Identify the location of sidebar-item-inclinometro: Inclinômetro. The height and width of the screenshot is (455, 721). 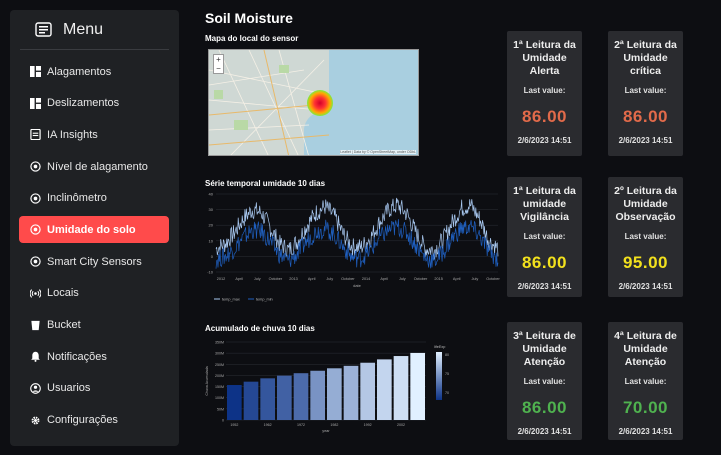
(94, 198).